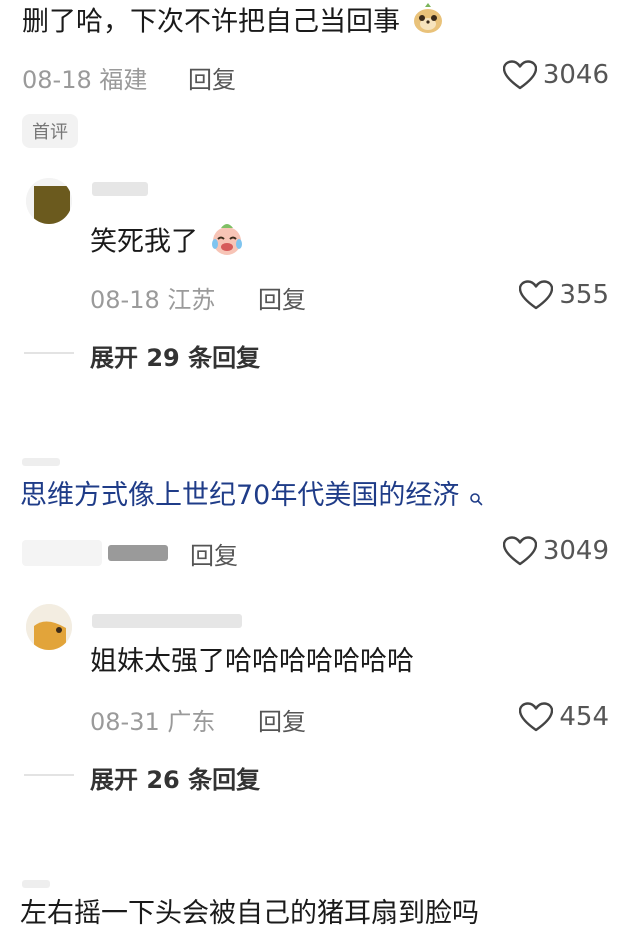  What do you see at coordinates (153, 300) in the screenshot?
I see `comment-meta: 08-18 江苏` at bounding box center [153, 300].